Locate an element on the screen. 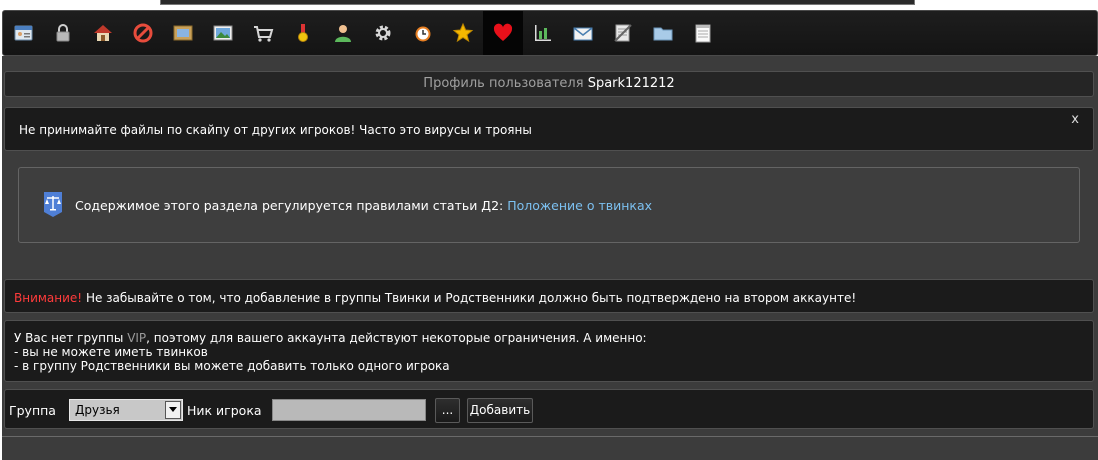 The width and height of the screenshot is (1098, 460). block-icon is located at coordinates (143, 33).